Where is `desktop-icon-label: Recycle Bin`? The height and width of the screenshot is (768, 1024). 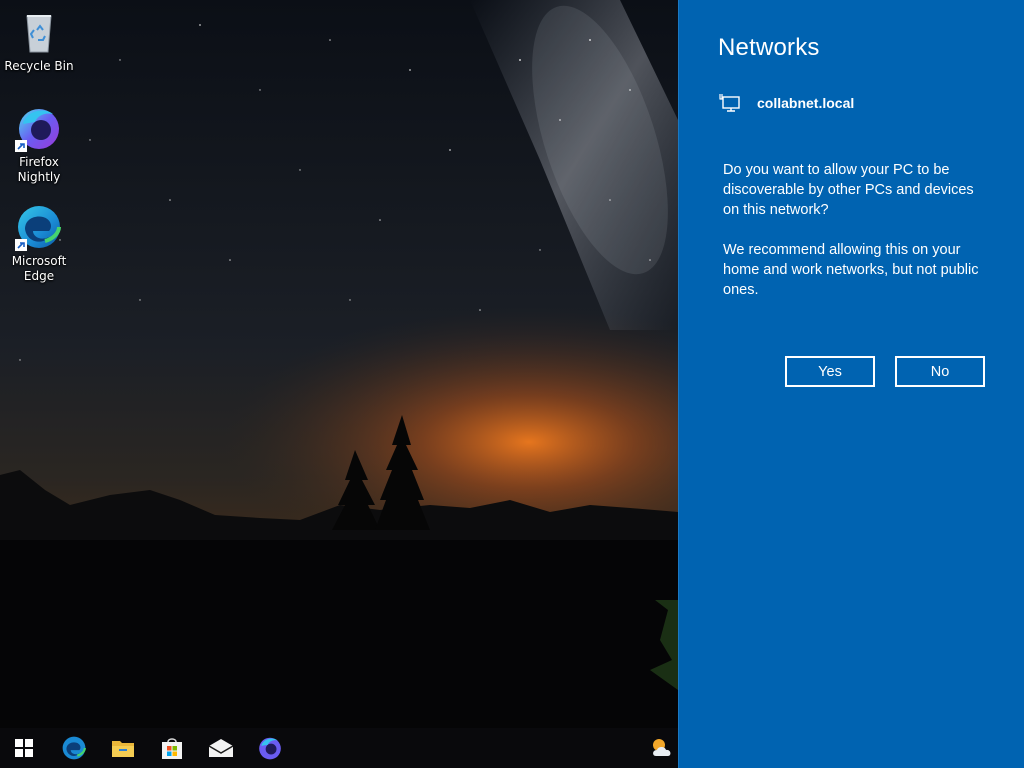
desktop-icon-label: Recycle Bin is located at coordinates (39, 66).